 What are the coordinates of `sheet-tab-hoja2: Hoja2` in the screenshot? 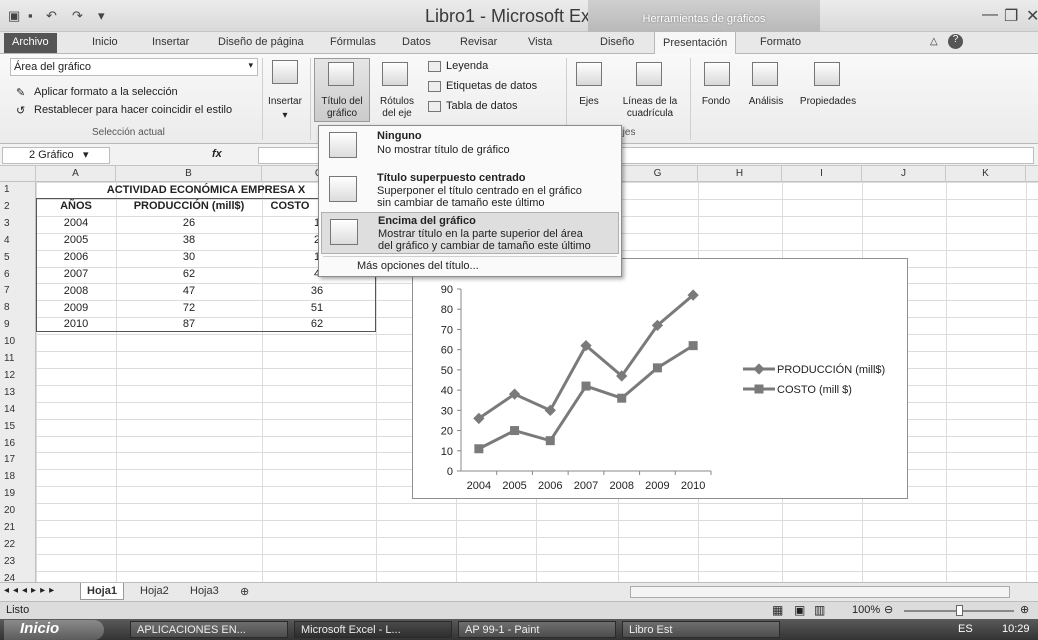 It's located at (154, 591).